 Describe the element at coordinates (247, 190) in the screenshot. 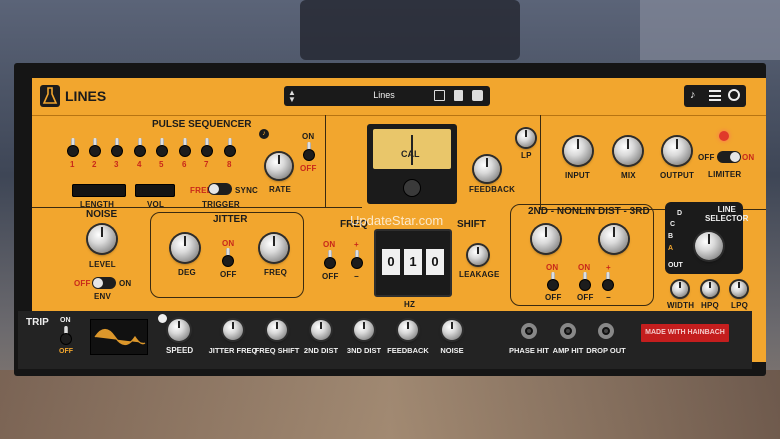

I see `sync-label: SYNC` at that location.